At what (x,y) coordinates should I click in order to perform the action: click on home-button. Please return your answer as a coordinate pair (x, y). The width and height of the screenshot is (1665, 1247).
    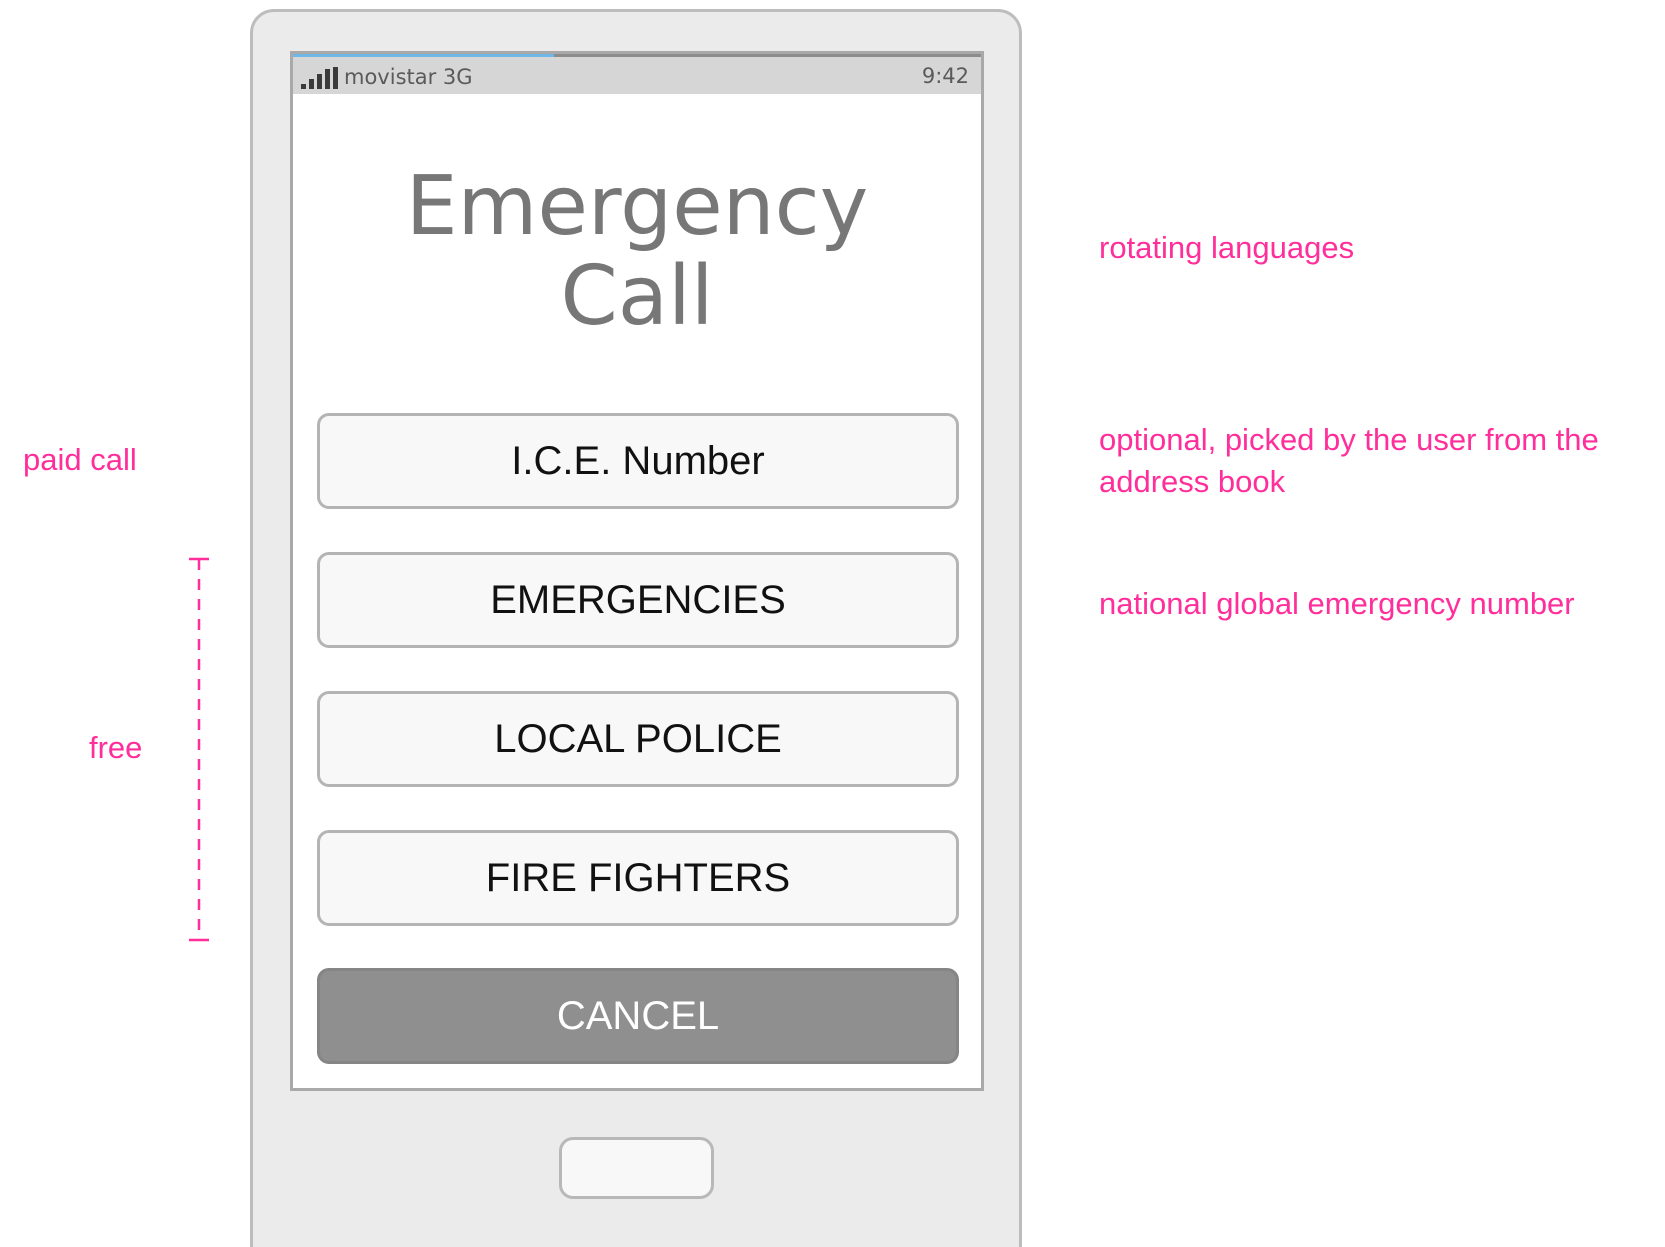
    Looking at the image, I should click on (636, 1168).